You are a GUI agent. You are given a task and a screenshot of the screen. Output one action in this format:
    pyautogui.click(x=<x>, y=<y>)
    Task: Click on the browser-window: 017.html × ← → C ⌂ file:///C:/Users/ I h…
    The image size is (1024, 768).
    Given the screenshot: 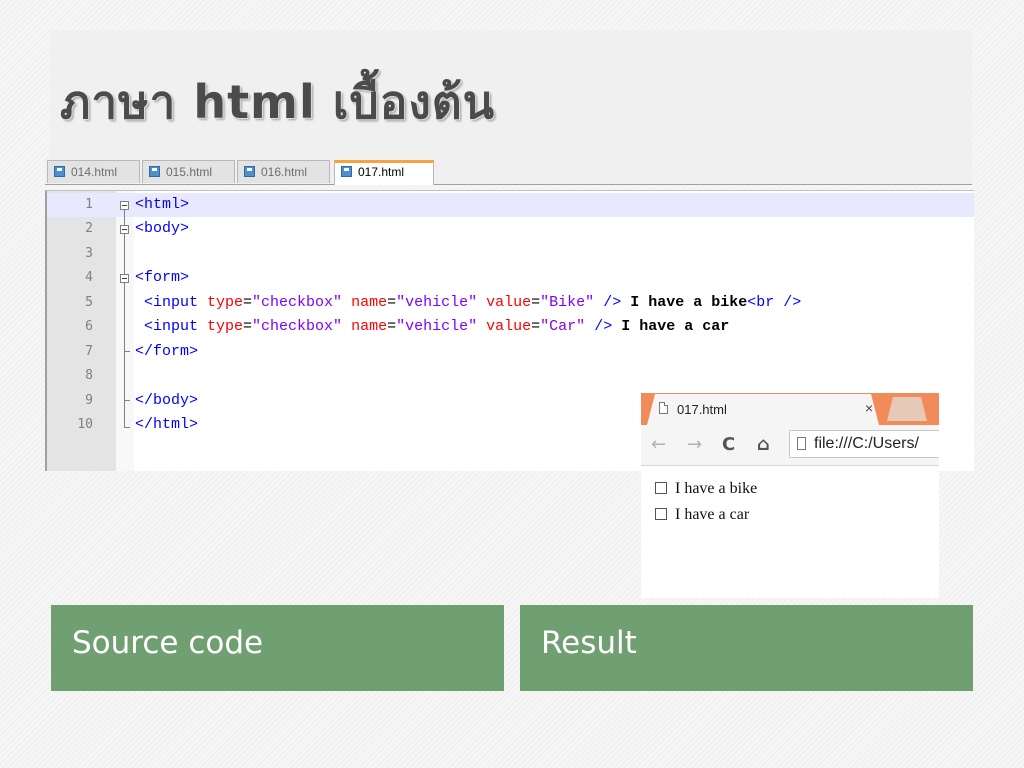 What is the action you would take?
    pyautogui.click(x=790, y=495)
    